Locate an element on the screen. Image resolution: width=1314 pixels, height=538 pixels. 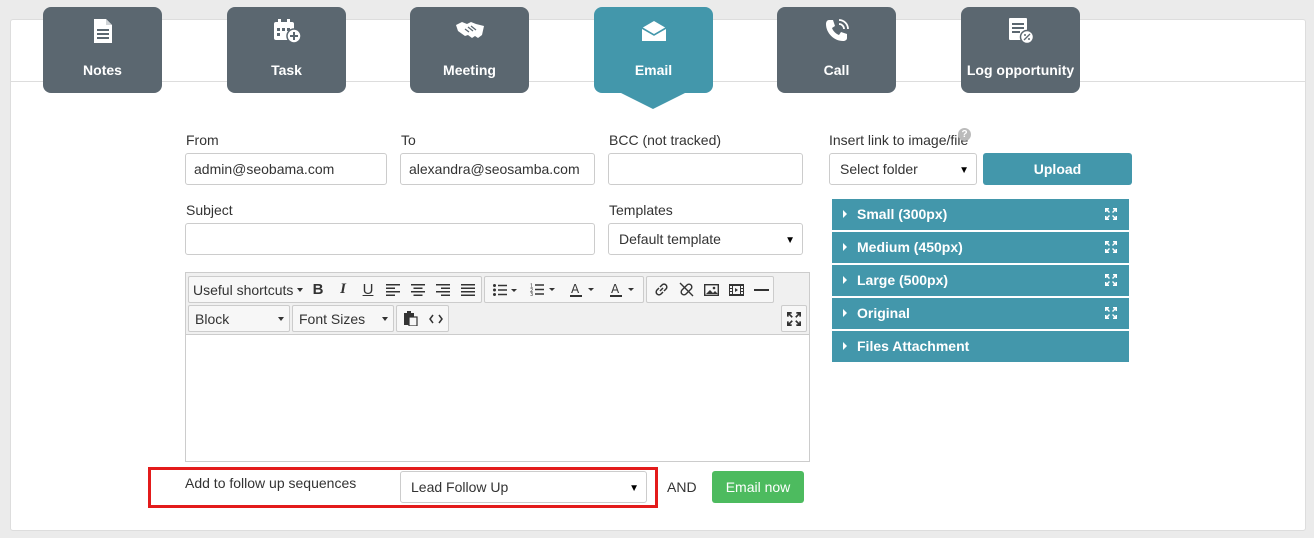
text-color-icon: A is located at coordinates (583, 289).